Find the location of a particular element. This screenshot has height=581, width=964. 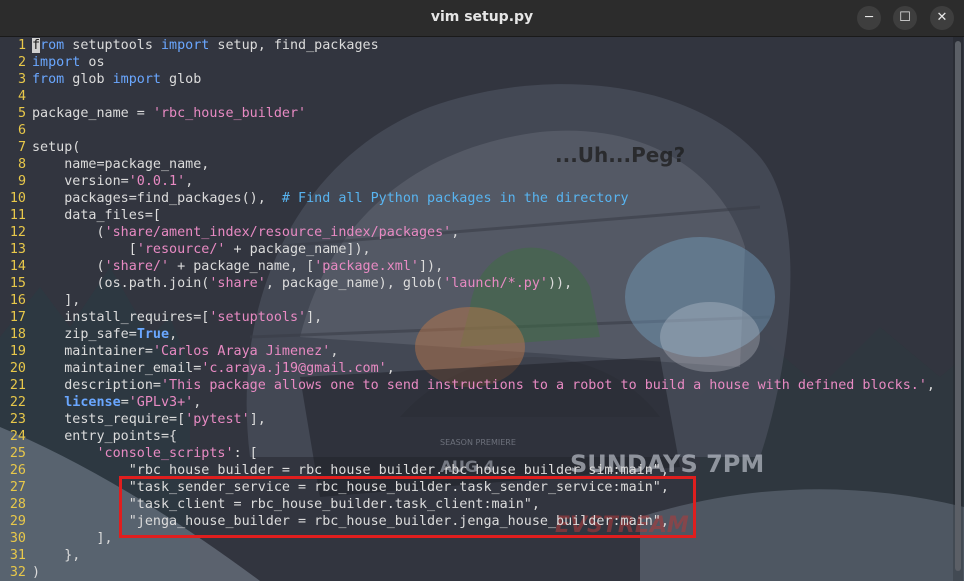

line-number: 32 is located at coordinates (17, 572).